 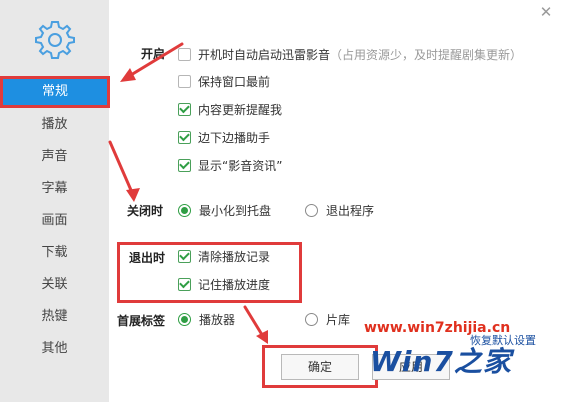 I want to click on arrow-to-close-section, so click(x=122, y=169).